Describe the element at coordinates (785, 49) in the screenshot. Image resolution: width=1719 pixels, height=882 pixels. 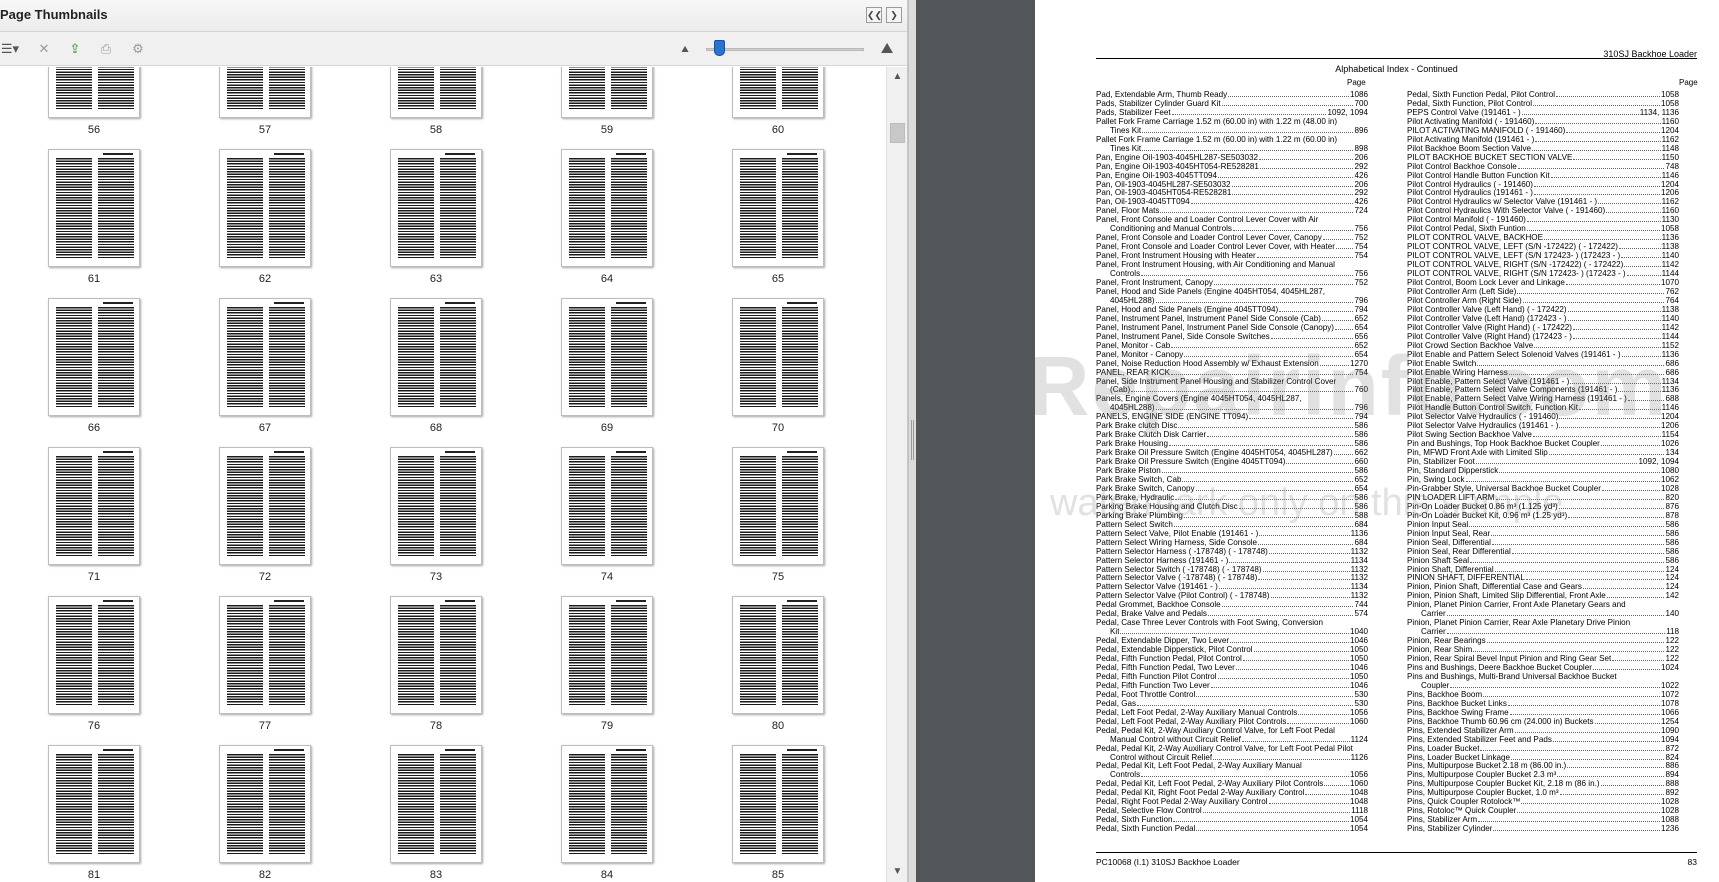
I see `thumbnail-zoom-slider` at that location.